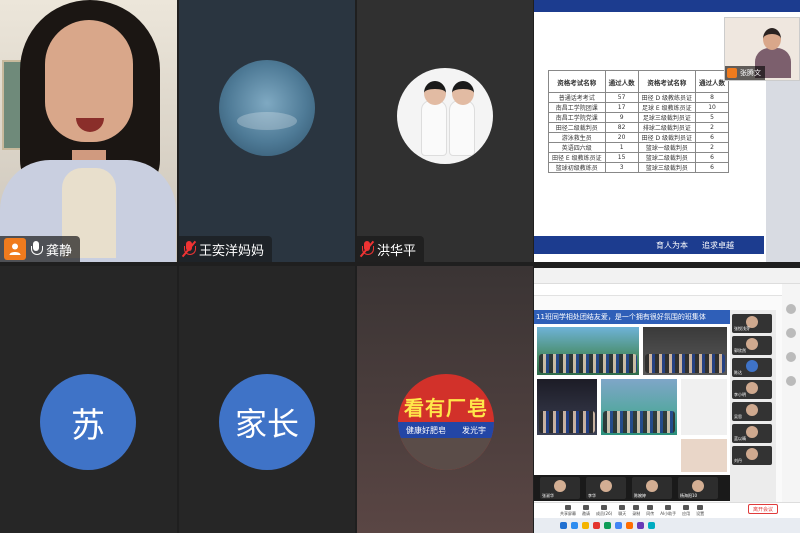 Image resolution: width=800 pixels, height=533 pixels. Describe the element at coordinates (762, 49) in the screenshot. I see `presenter-video-thumbnail: 张腾文` at that location.